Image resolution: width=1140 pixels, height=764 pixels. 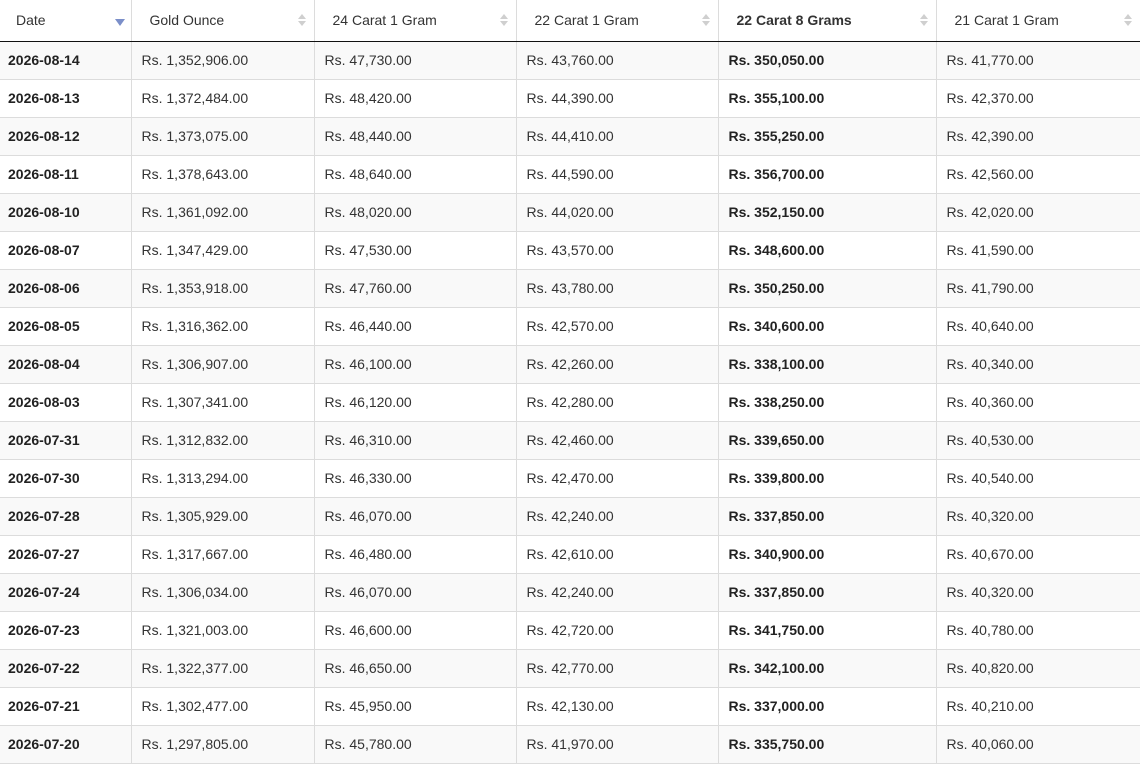 I want to click on carat-24-1g-cell: Rs. 46,120.00, so click(x=415, y=402).